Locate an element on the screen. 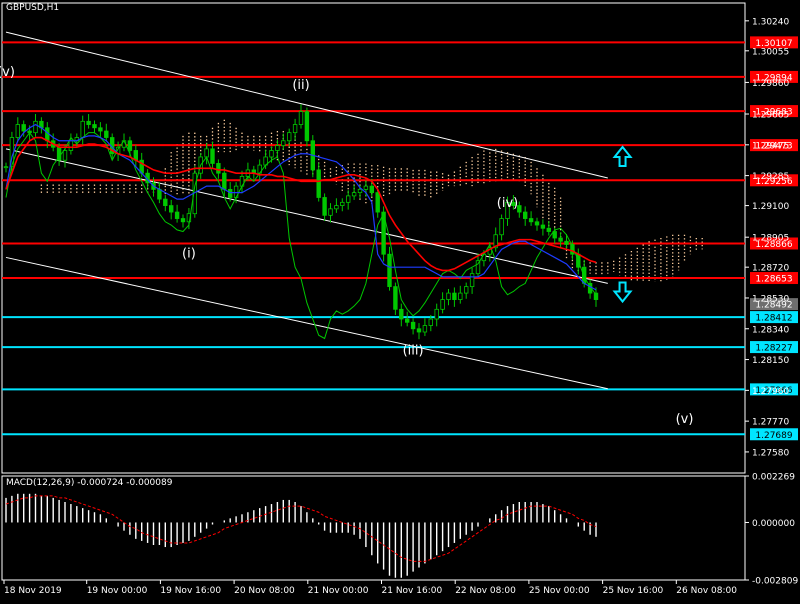  price-tick-label: 1.30055 is located at coordinates (770, 52).